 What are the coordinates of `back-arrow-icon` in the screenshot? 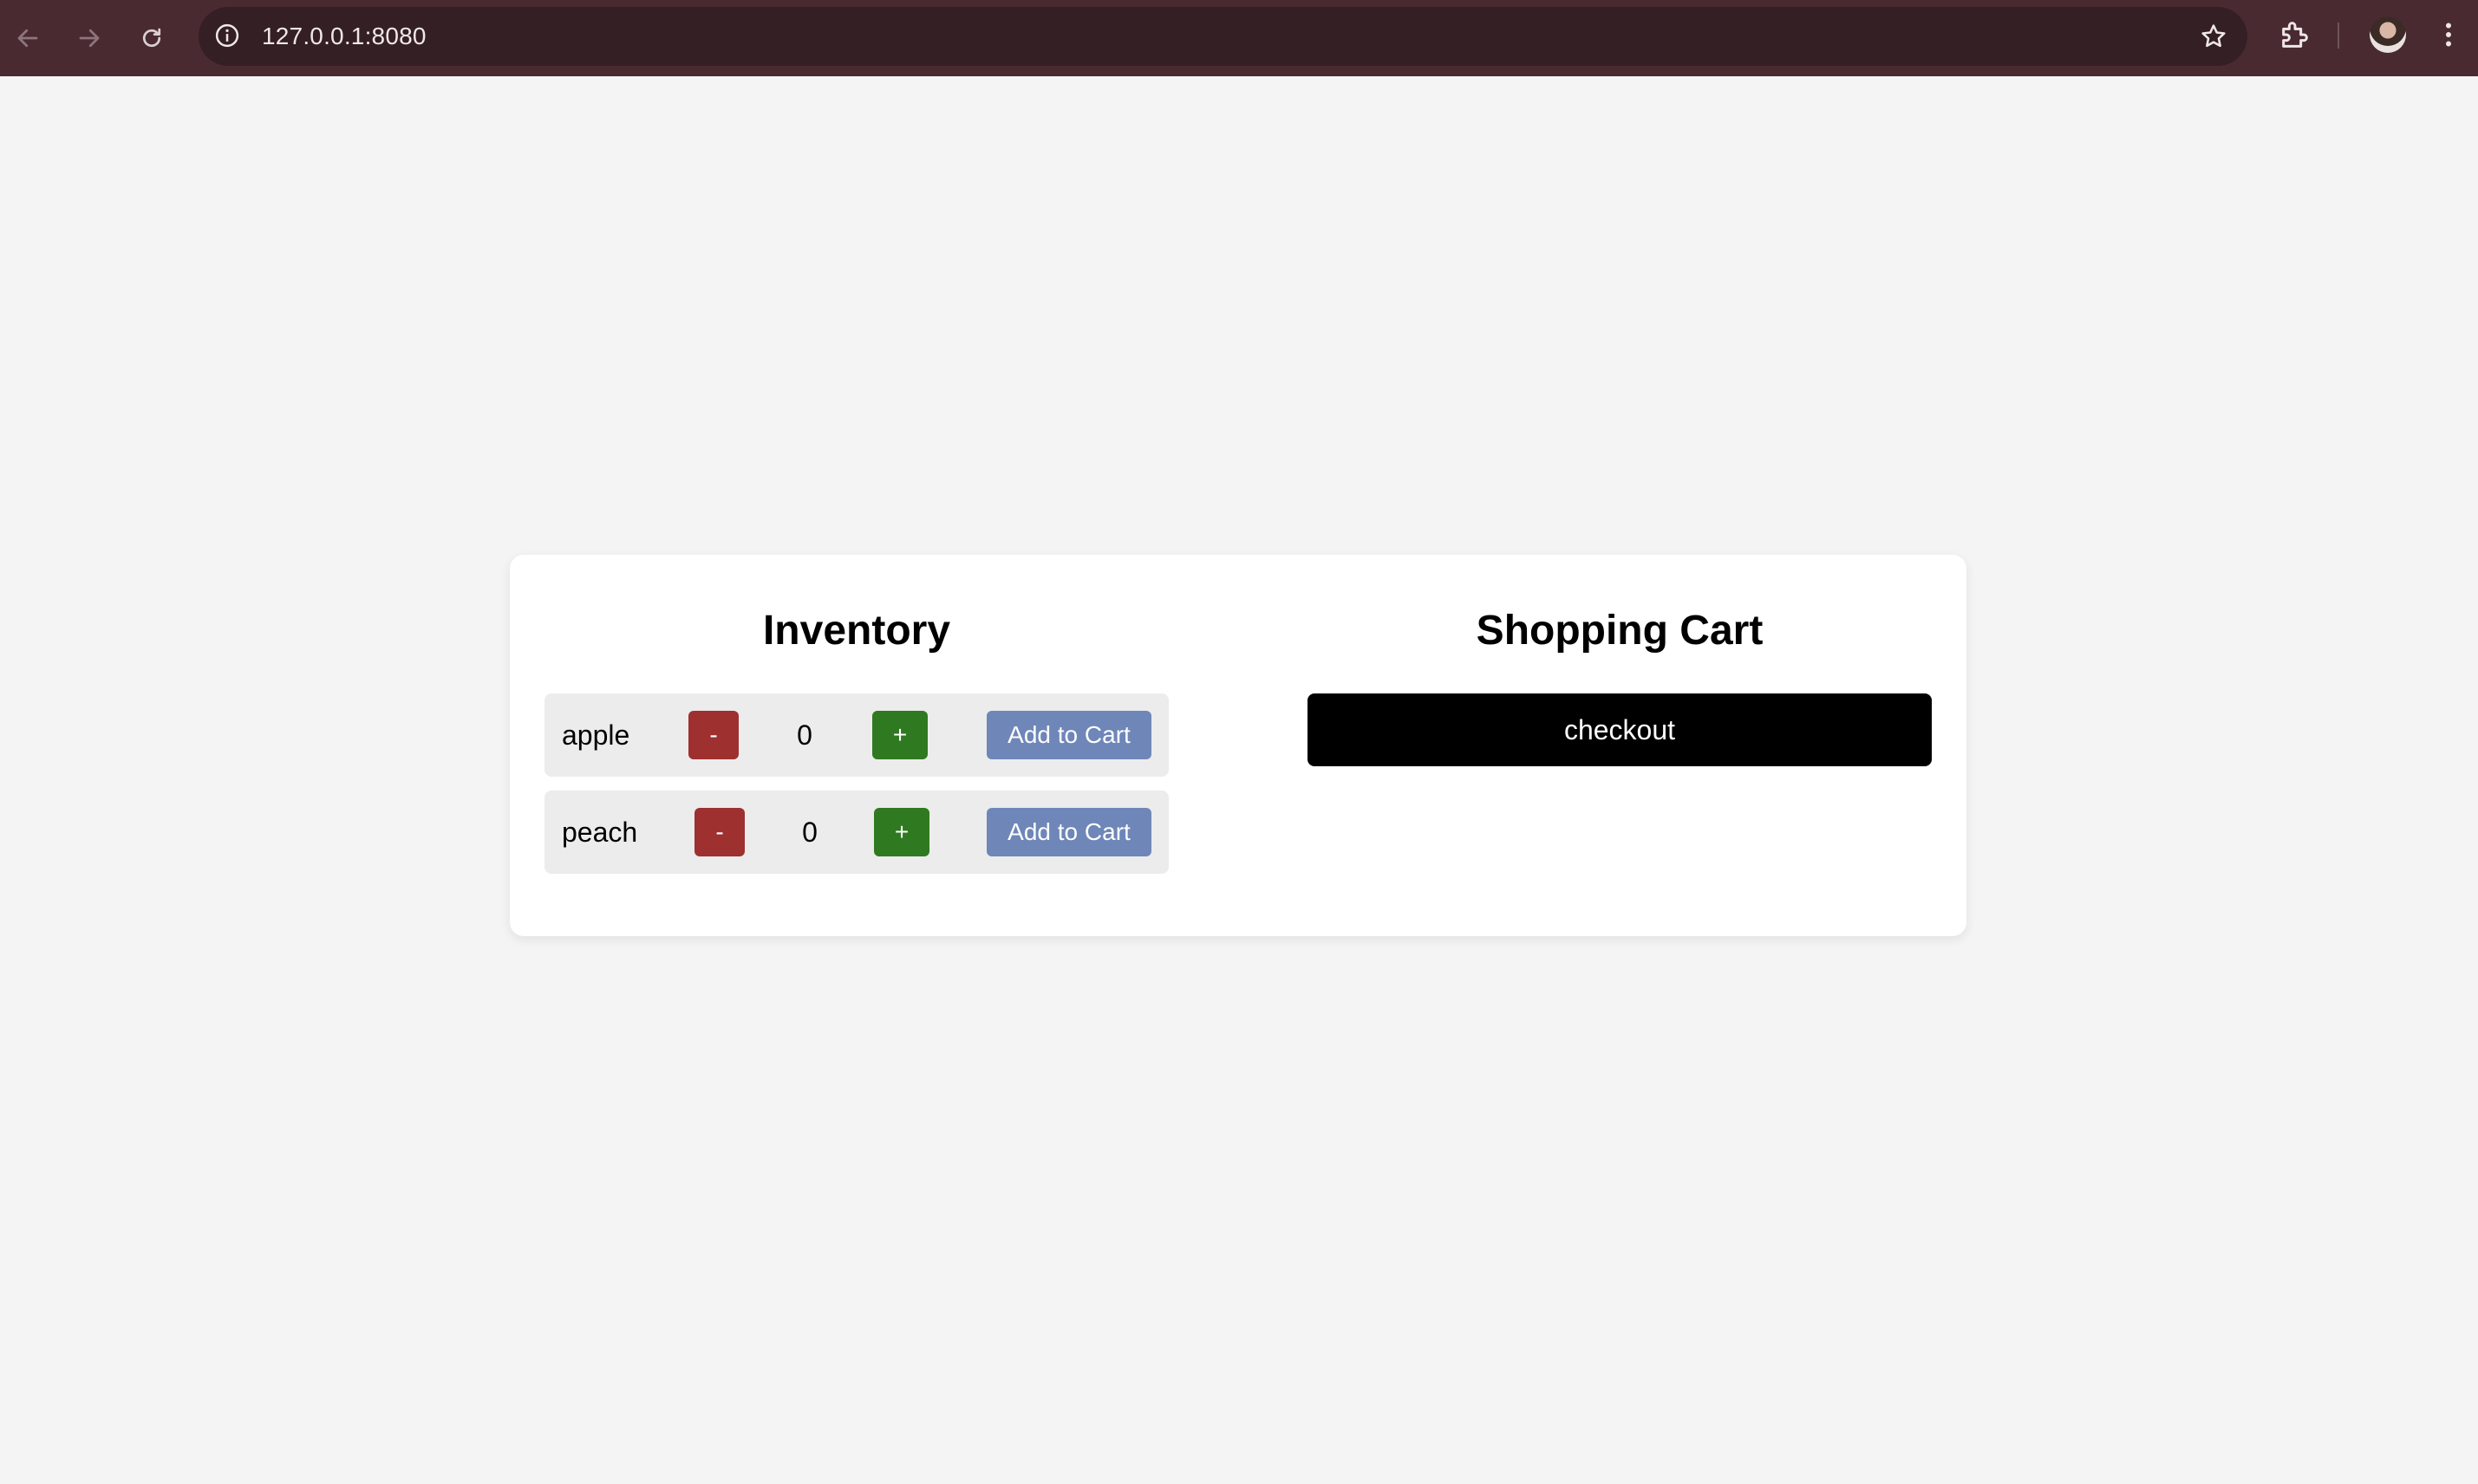 It's located at (27, 38).